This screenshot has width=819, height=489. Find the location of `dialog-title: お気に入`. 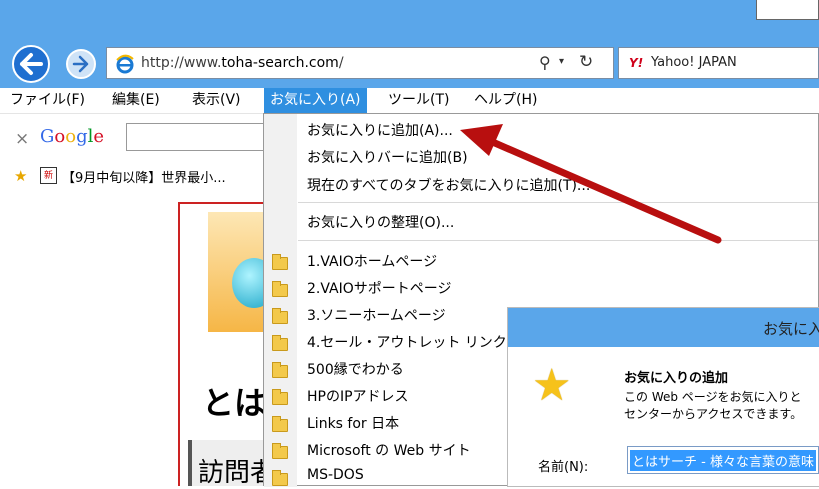

dialog-title: お気に入 is located at coordinates (791, 329).